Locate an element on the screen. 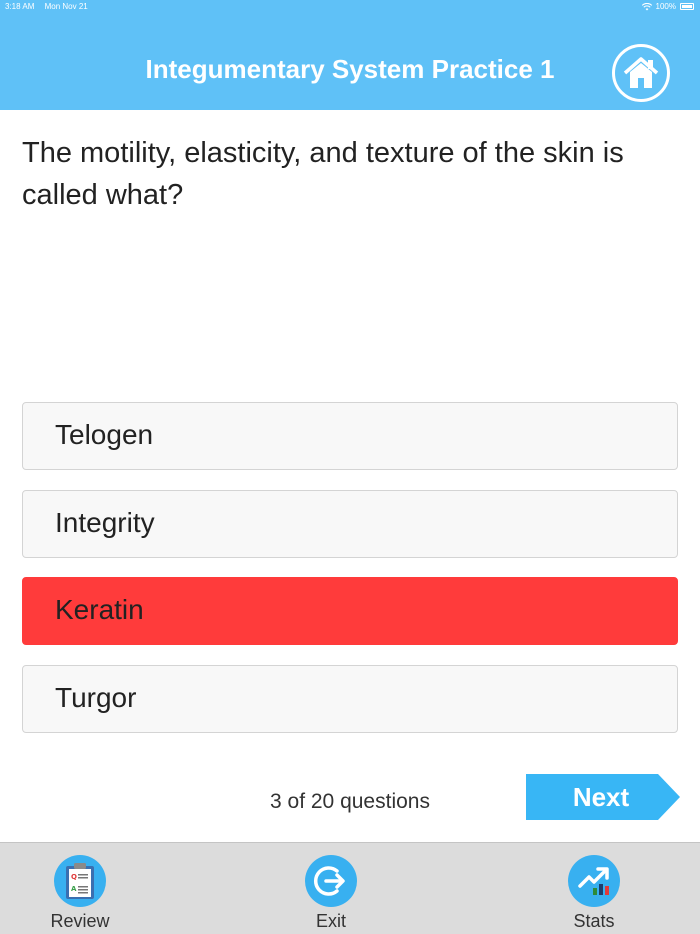 This screenshot has width=700, height=934. battery-icon is located at coordinates (687, 6).